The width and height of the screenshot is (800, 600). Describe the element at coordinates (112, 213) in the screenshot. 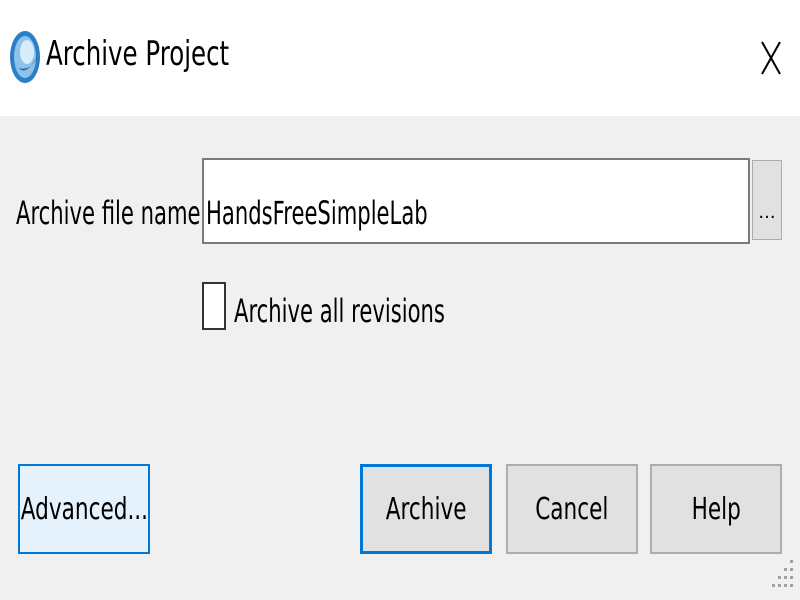

I see `archive-filename-label: Archive file name:` at that location.